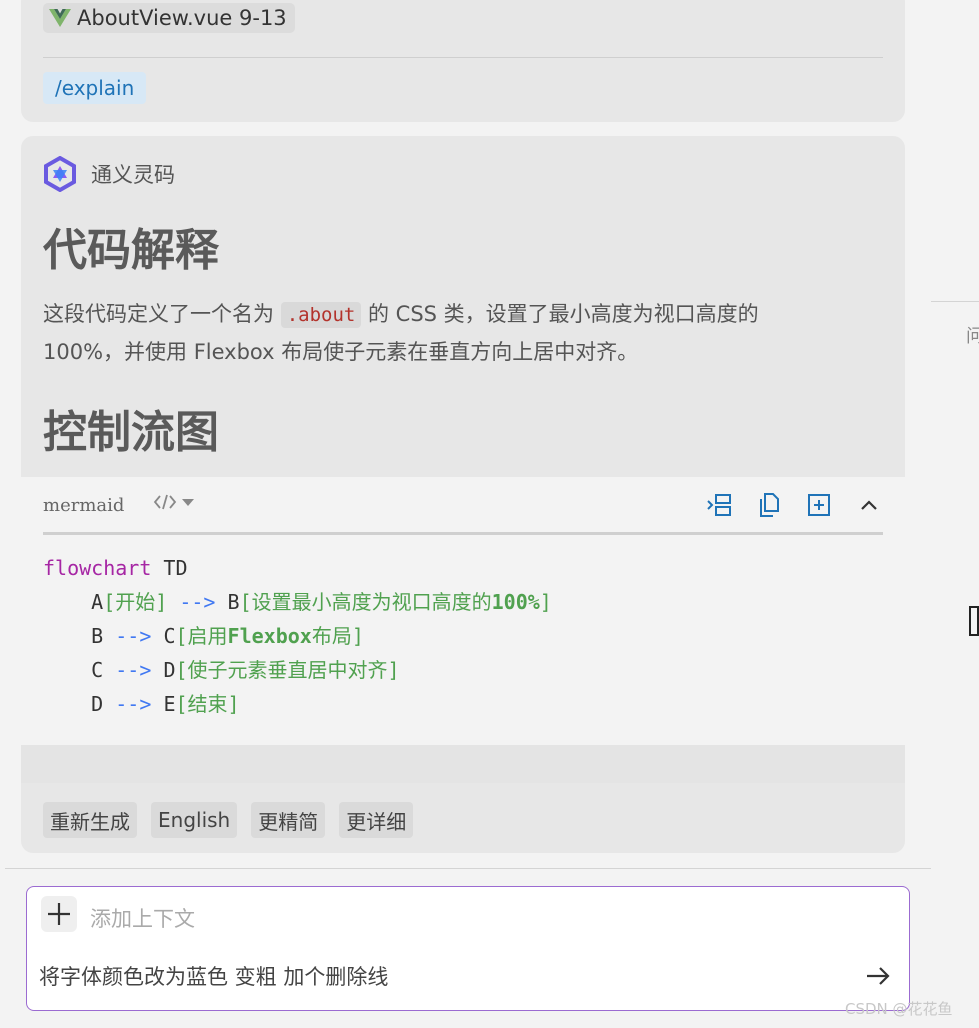  I want to click on code-language-label: mermaid, so click(84, 505).